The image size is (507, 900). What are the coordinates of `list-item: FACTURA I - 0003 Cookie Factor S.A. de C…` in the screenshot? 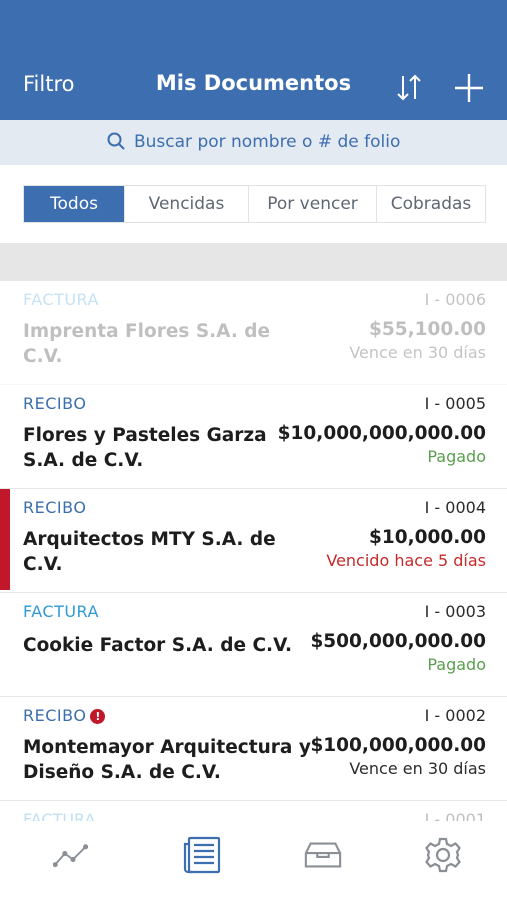 It's located at (253, 645).